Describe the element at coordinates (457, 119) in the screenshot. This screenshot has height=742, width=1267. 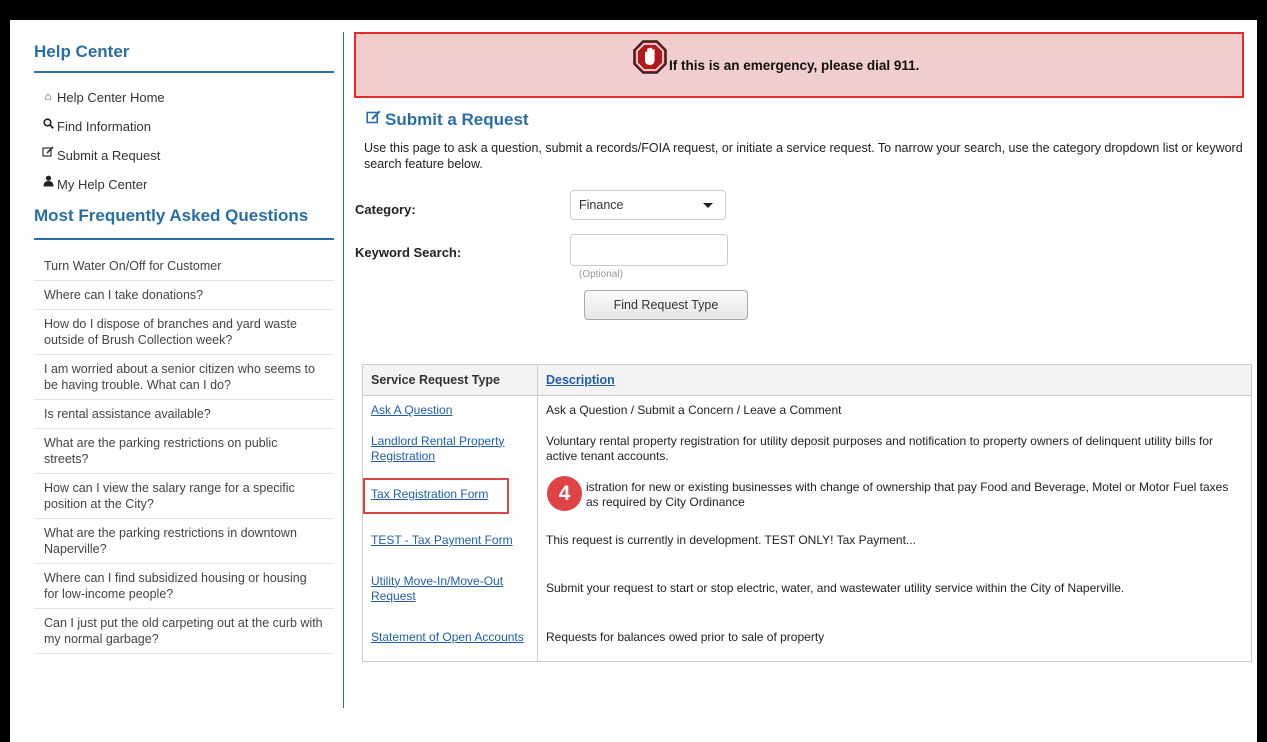
I see `page-title-text: Submit a Request` at that location.